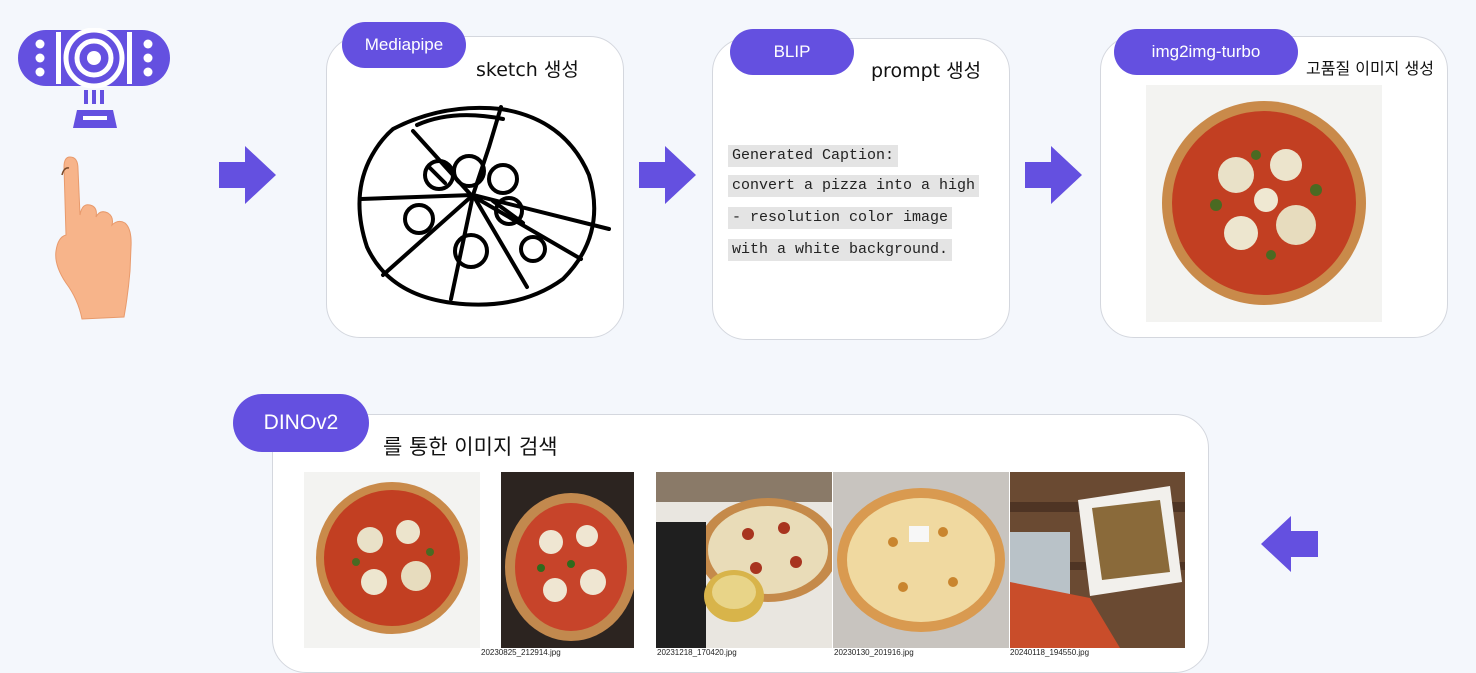 This screenshot has height=673, width=1476. Describe the element at coordinates (840, 218) in the screenshot. I see `caption-line: - resolution color image` at that location.